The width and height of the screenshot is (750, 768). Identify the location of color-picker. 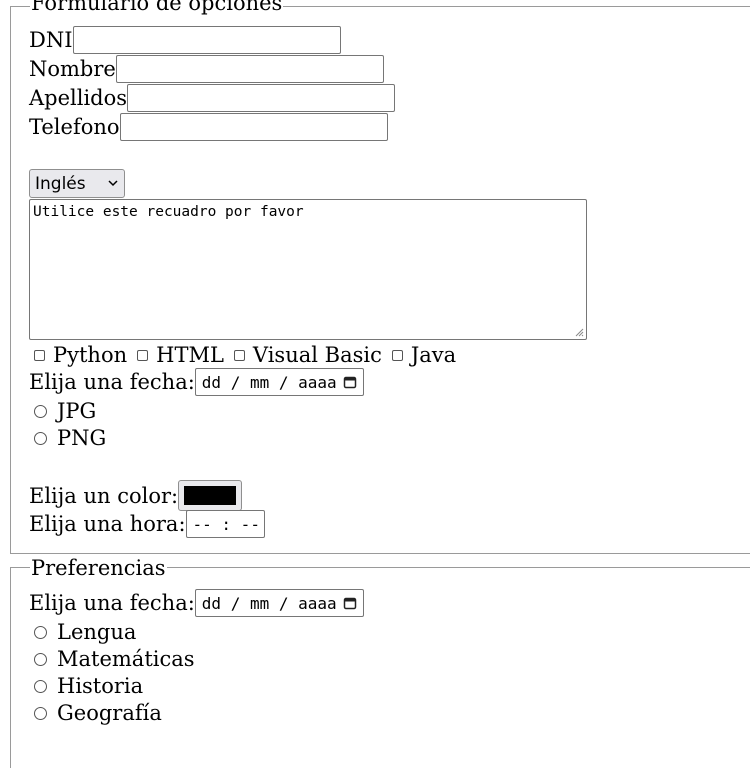
(210, 495).